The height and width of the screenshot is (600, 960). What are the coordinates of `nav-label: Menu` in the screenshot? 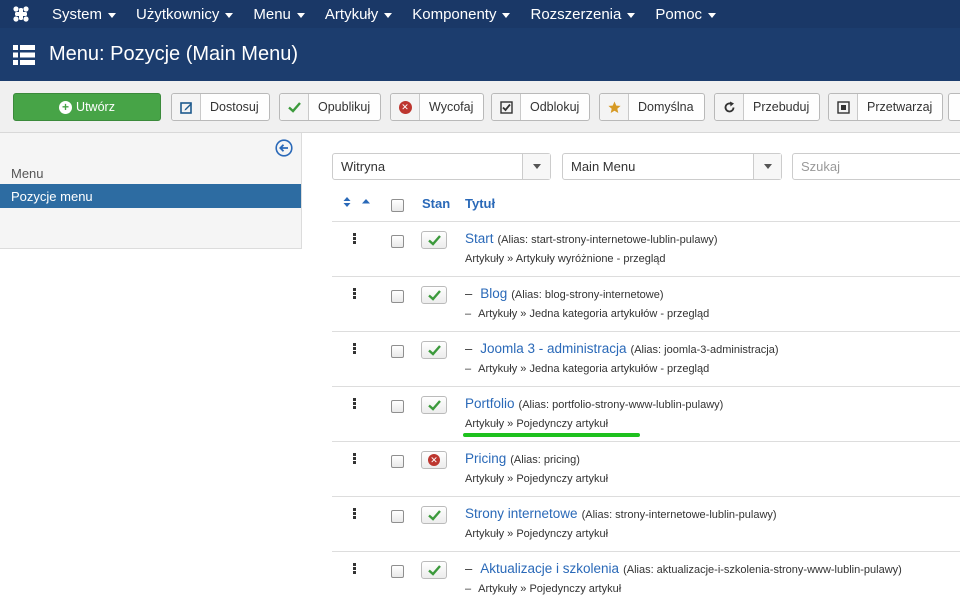 It's located at (272, 14).